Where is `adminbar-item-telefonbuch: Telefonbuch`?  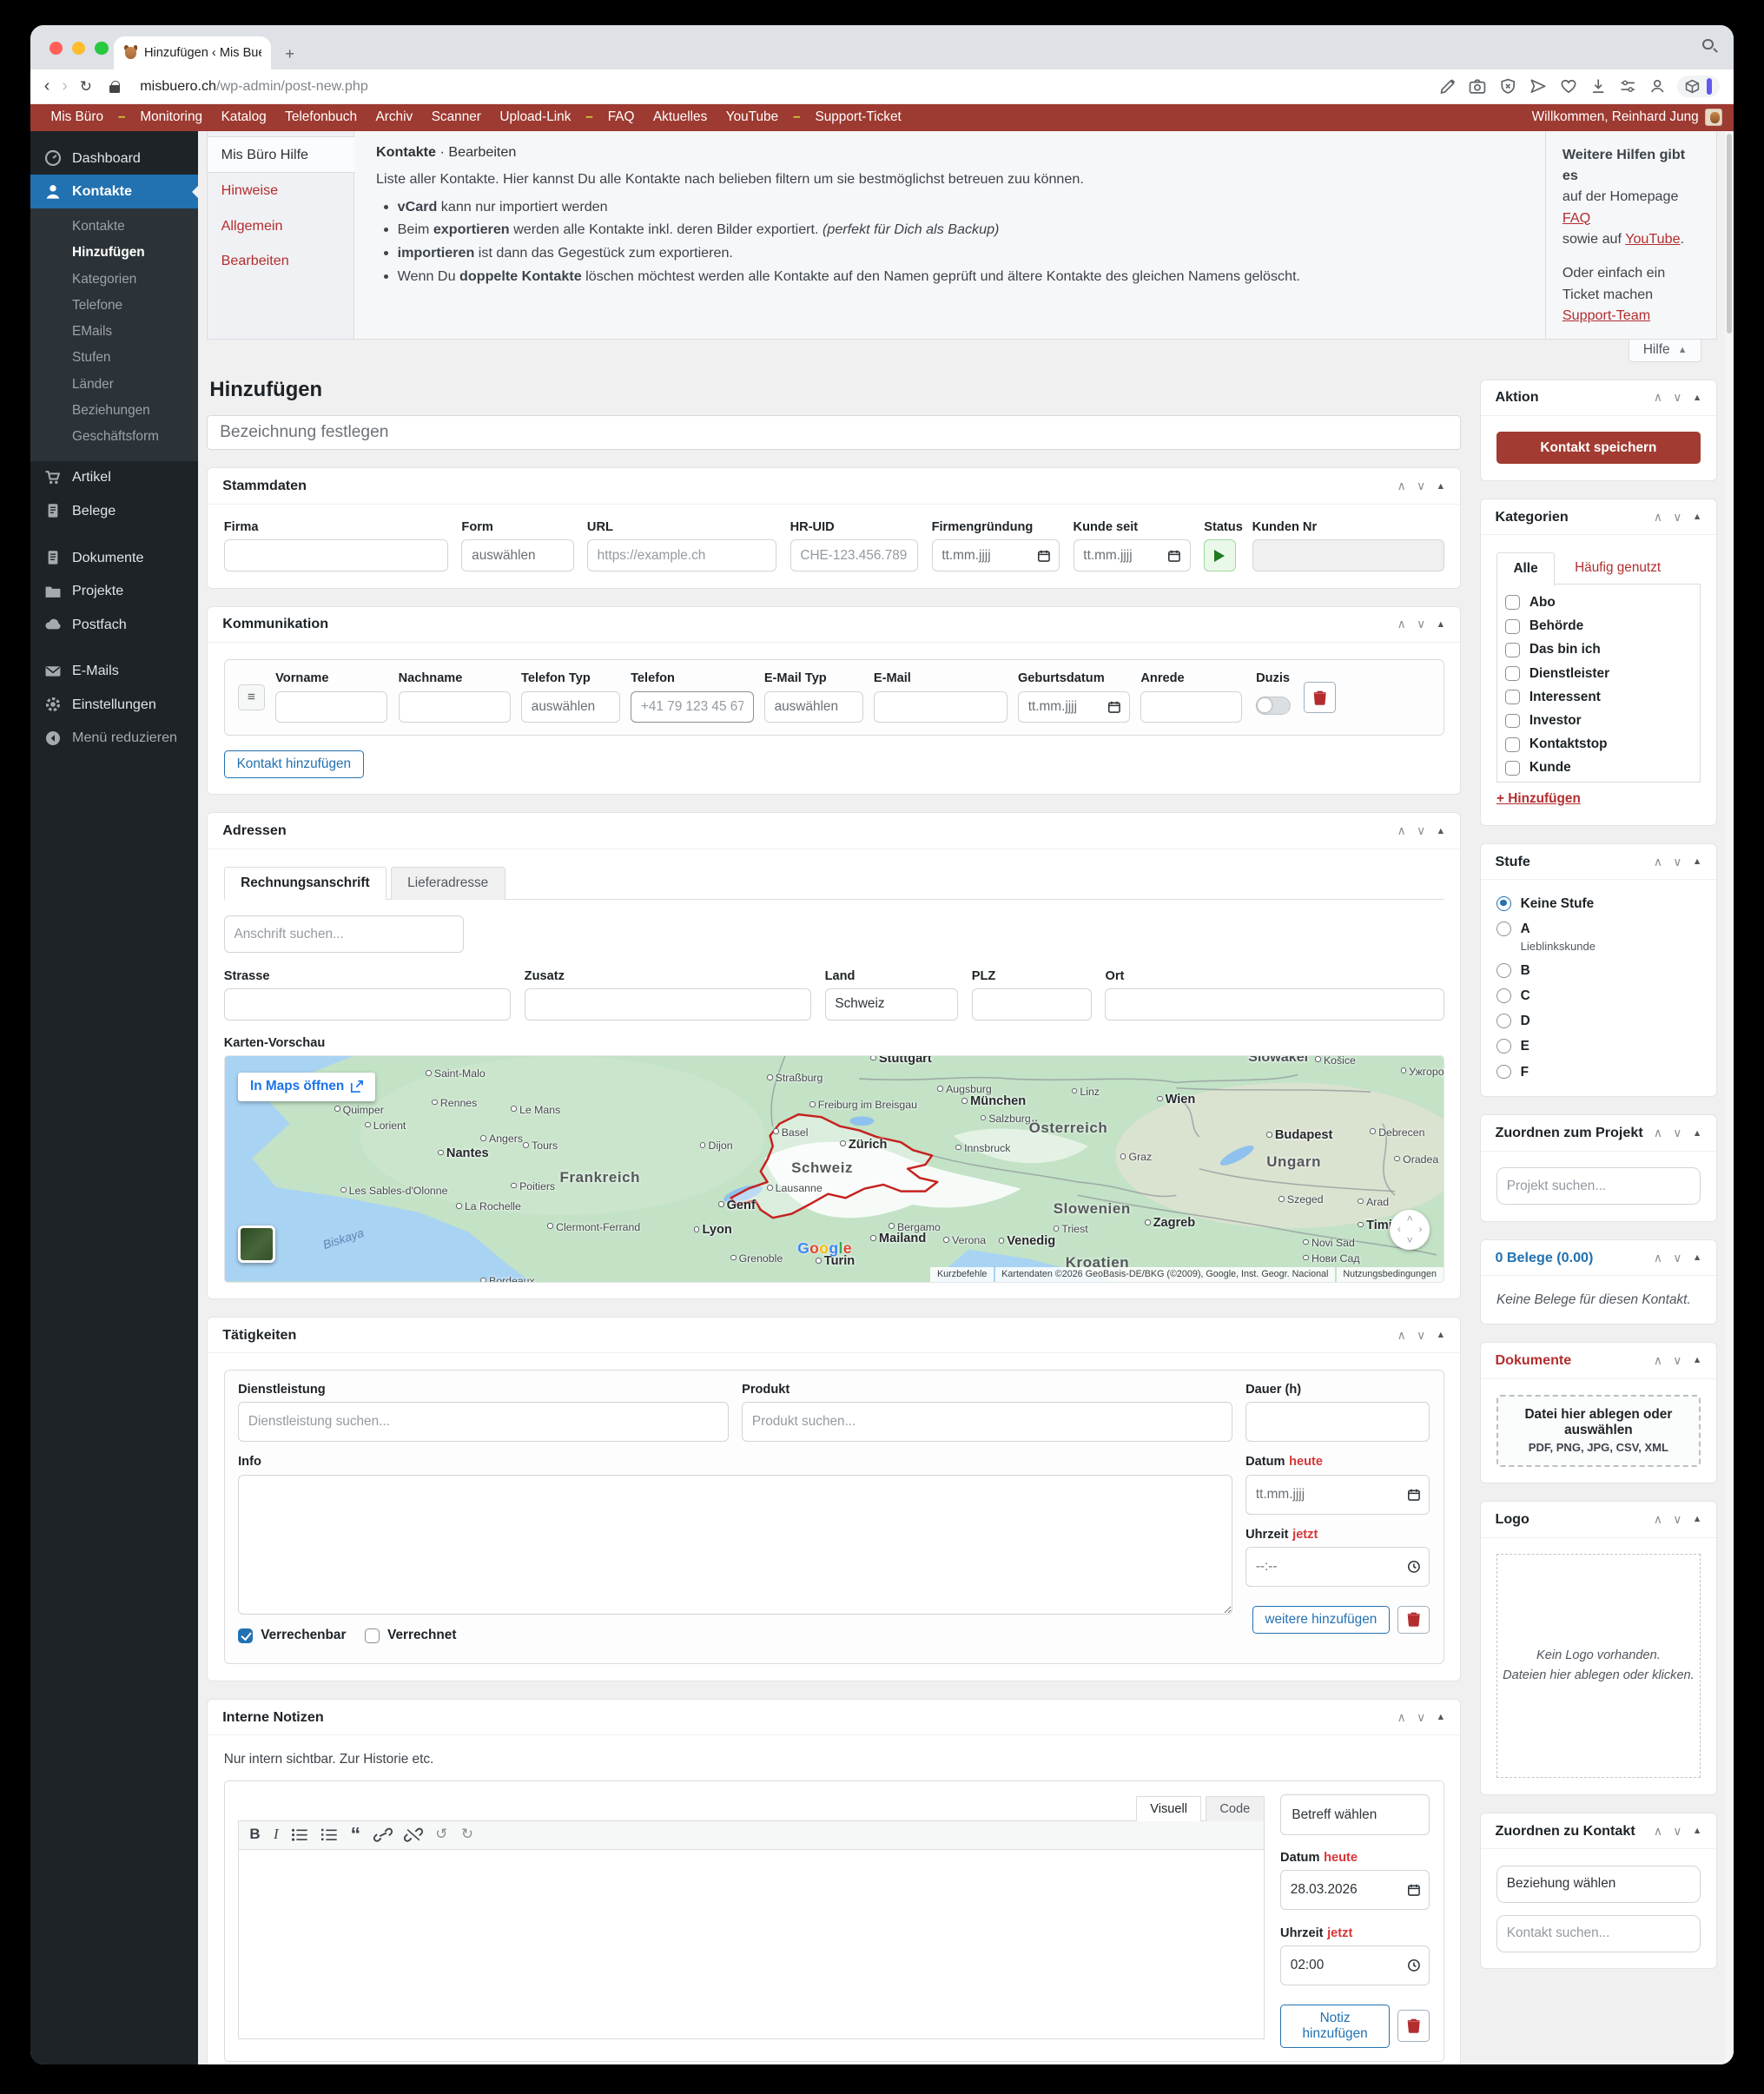 adminbar-item-telefonbuch: Telefonbuch is located at coordinates (321, 117).